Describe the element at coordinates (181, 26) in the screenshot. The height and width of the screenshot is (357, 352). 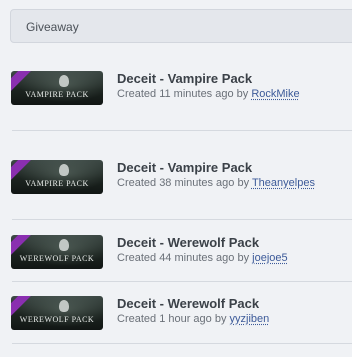
I see `section-header: Giveaway` at that location.